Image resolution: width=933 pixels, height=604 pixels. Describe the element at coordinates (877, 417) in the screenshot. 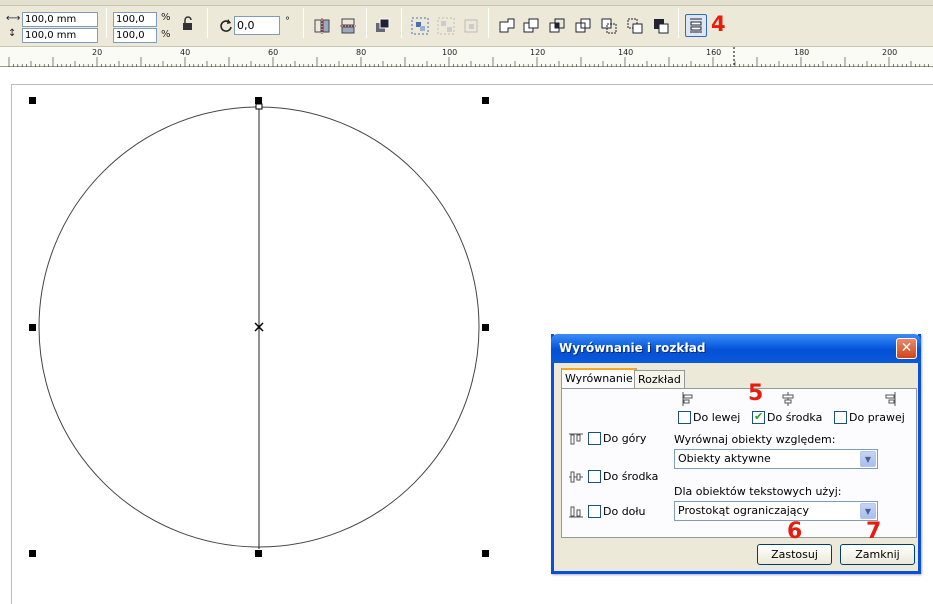

I see `align-right-label: Do prawej` at that location.